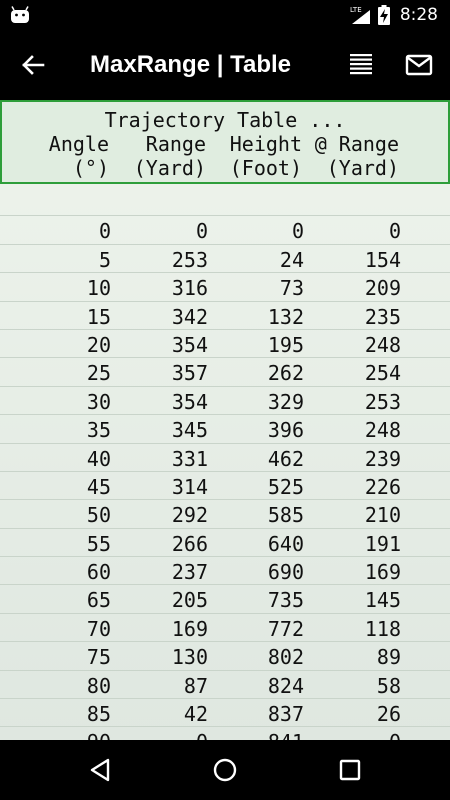 The height and width of the screenshot is (800, 450). What do you see at coordinates (382, 316) in the screenshot?
I see `cell-at-range: 235` at bounding box center [382, 316].